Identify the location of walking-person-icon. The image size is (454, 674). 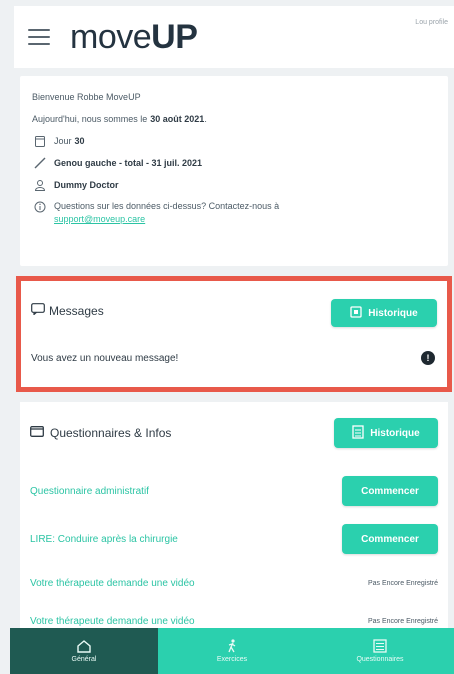
(232, 646).